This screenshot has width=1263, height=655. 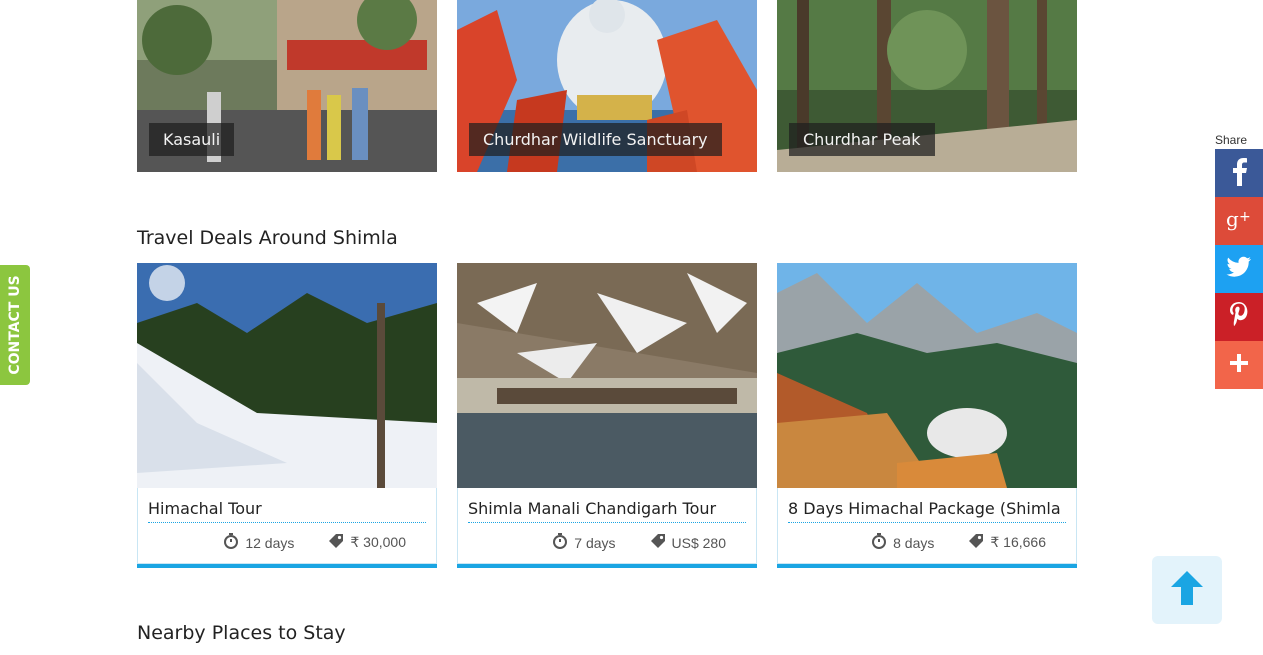 I want to click on place-caption: Churdhar Wildlife Sanctuary, so click(x=595, y=139).